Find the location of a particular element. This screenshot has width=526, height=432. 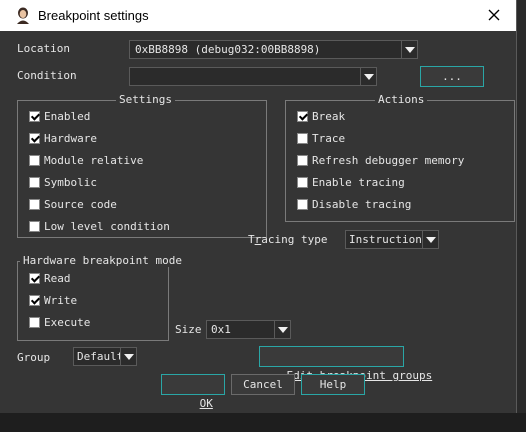

condition-label: Condition is located at coordinates (47, 75).